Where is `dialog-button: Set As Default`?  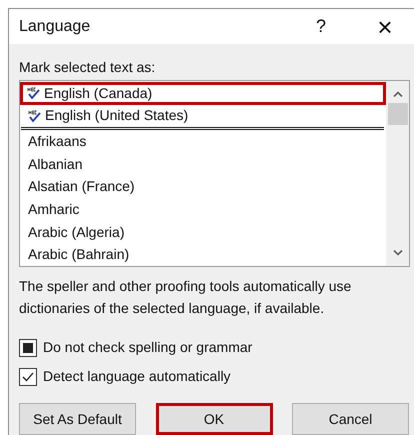 dialog-button: Set As Default is located at coordinates (77, 419).